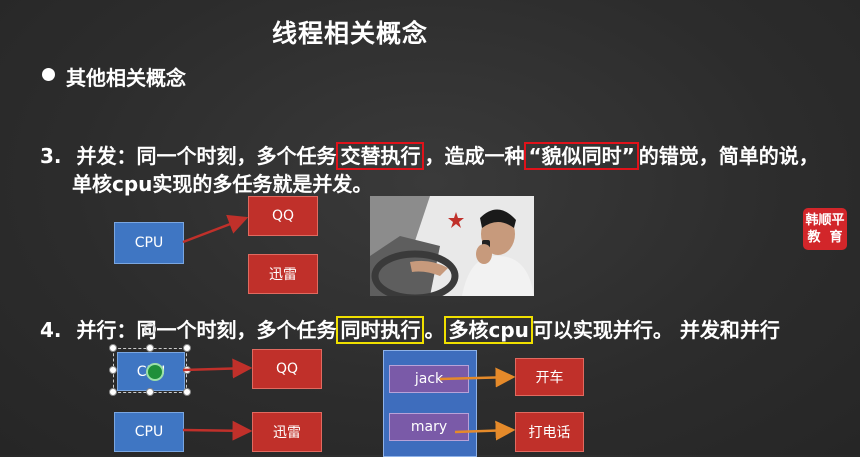  I want to click on arrow-cpu-to-qq, so click(215, 229).